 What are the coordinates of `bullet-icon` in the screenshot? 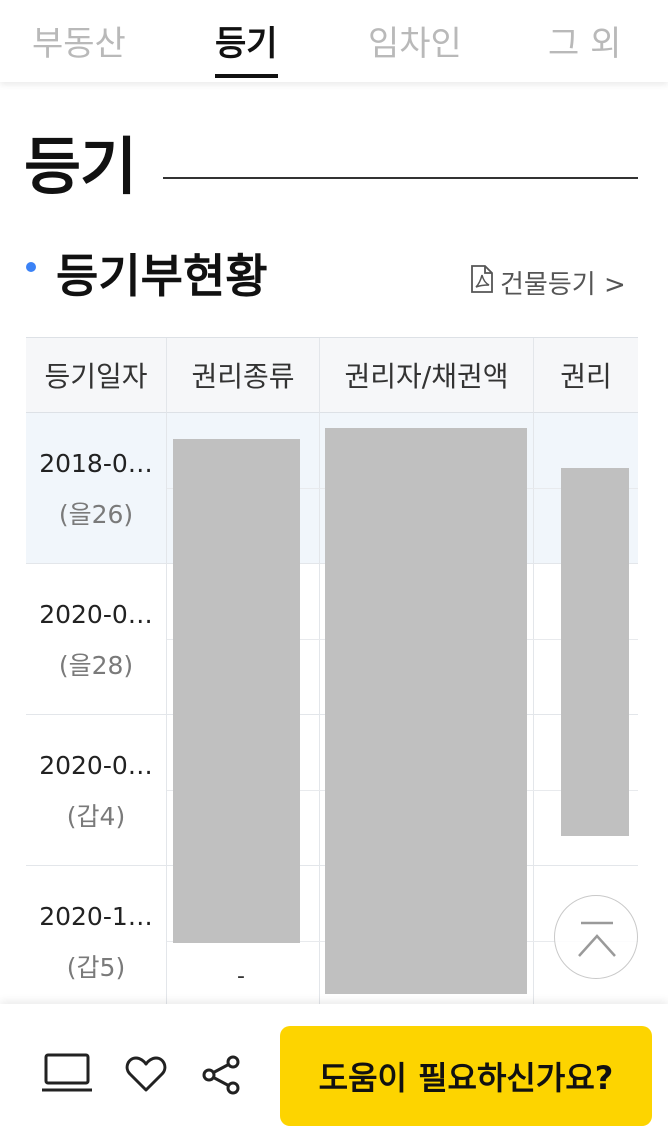 It's located at (31, 267).